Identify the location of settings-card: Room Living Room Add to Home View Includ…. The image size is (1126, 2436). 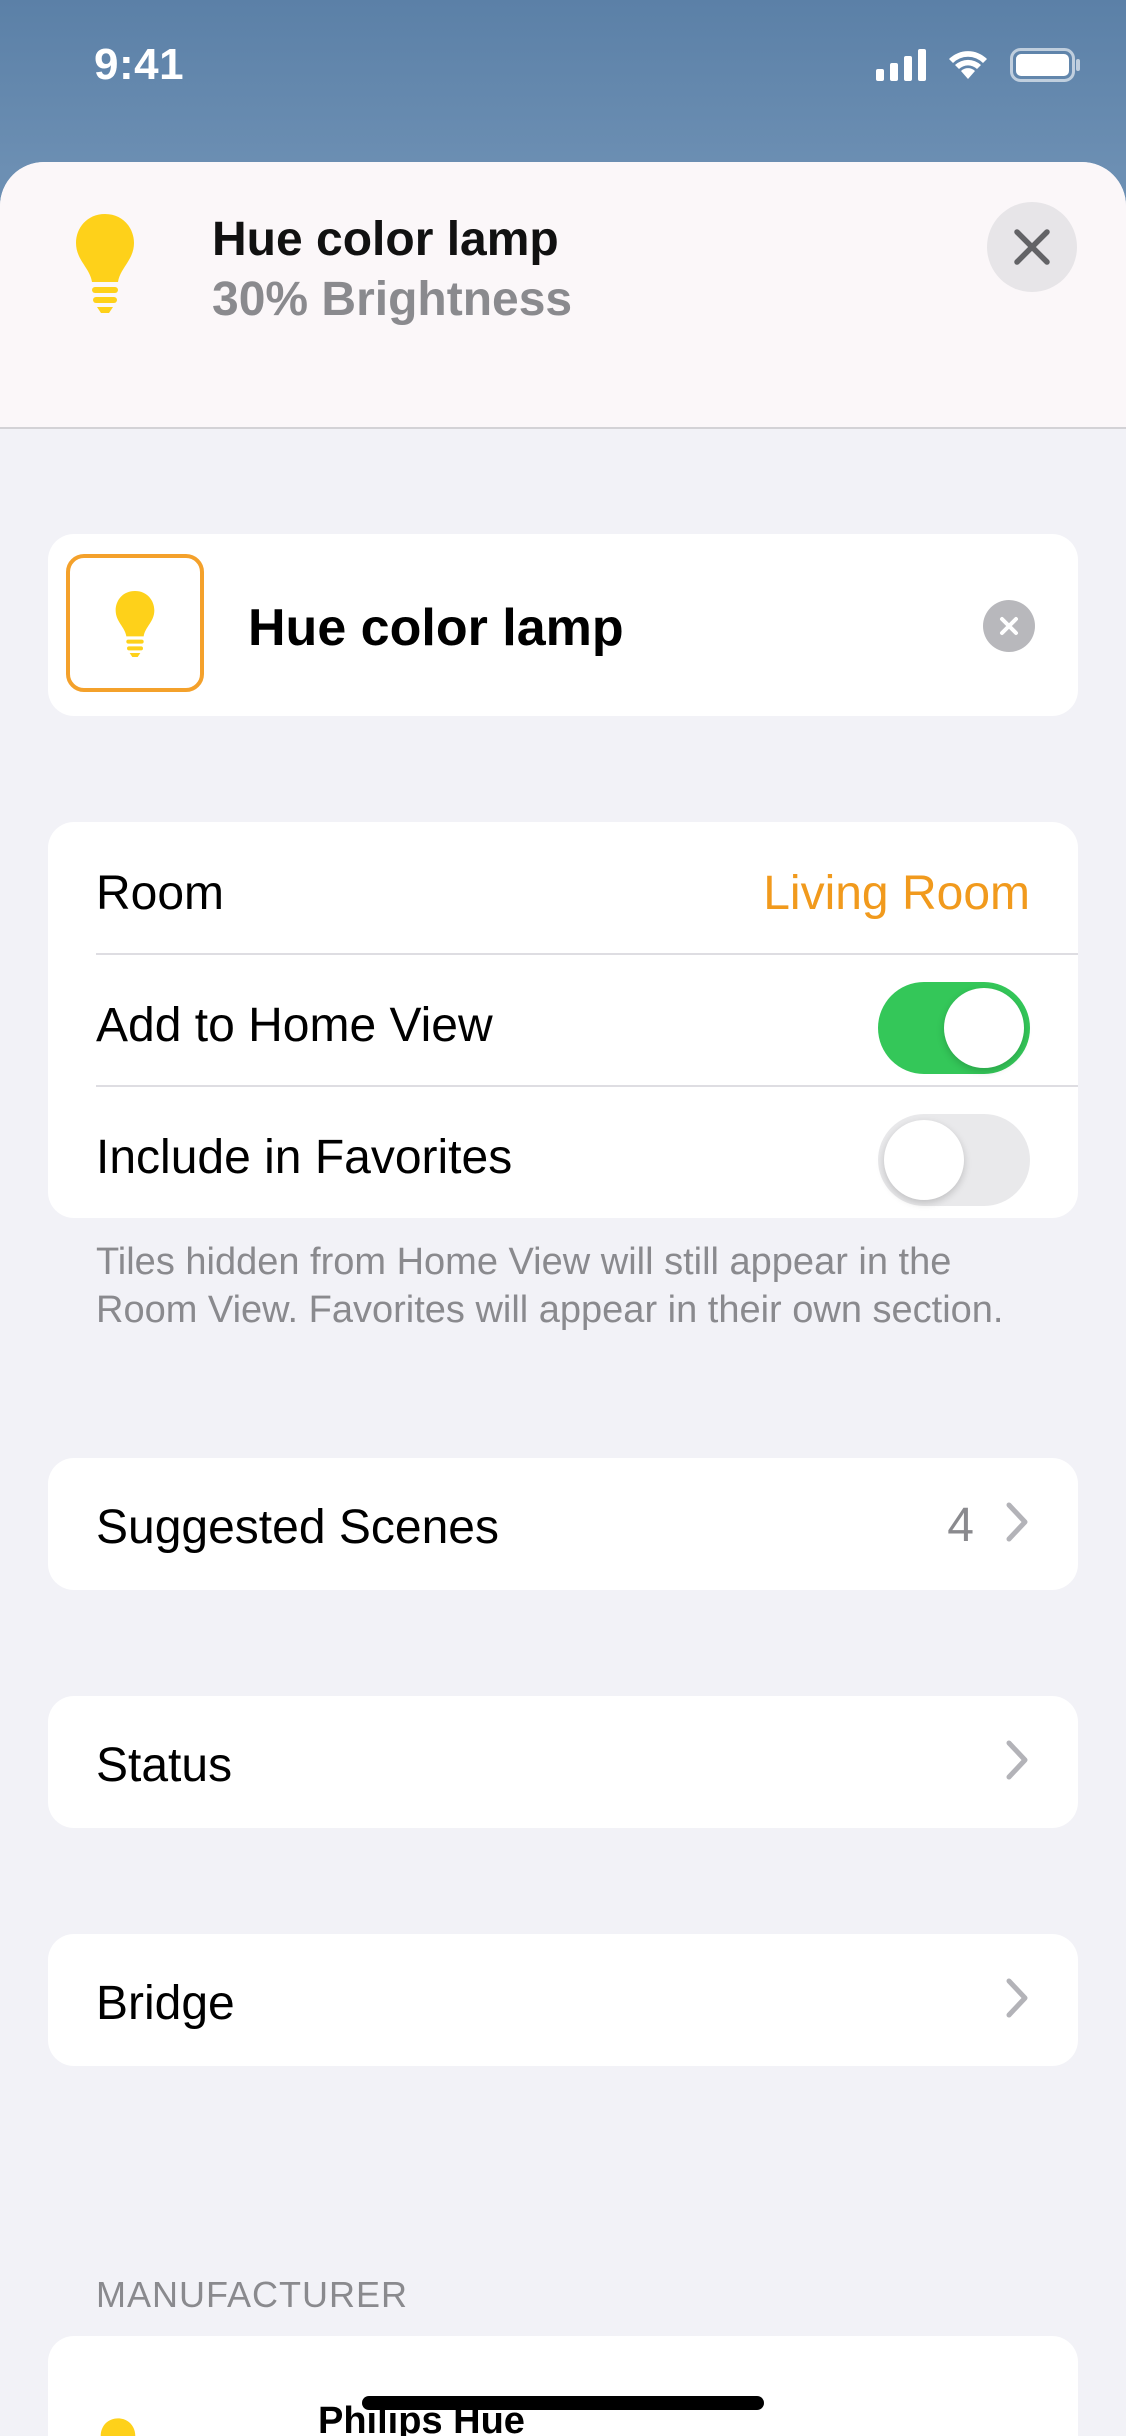
(563, 1020).